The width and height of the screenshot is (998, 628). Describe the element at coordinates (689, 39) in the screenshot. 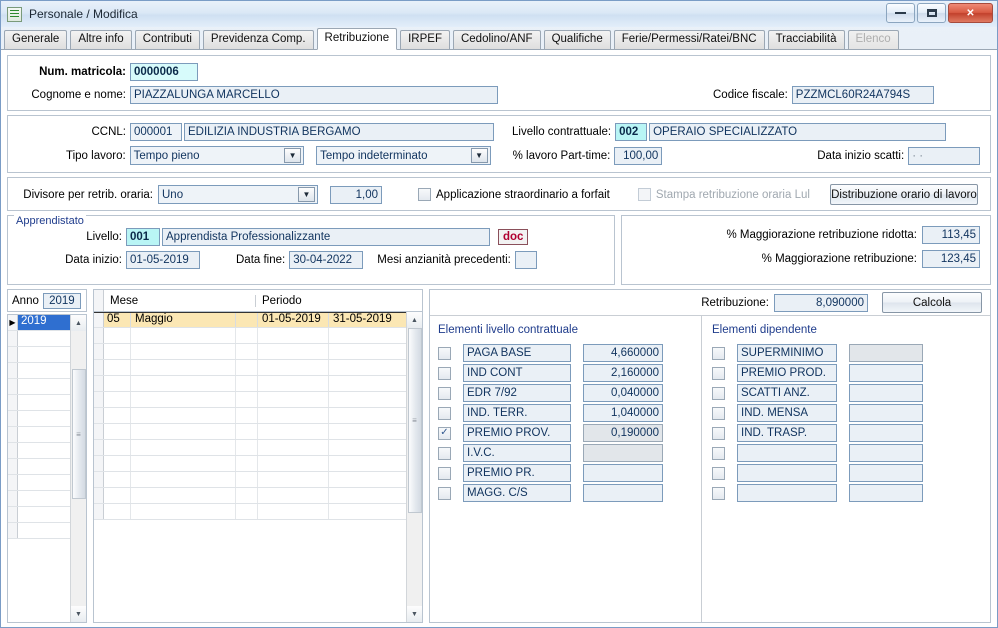

I see `tab-ferie-permessi-ratei-bnc: Ferie/Permessi/Ratei/BNC` at that location.